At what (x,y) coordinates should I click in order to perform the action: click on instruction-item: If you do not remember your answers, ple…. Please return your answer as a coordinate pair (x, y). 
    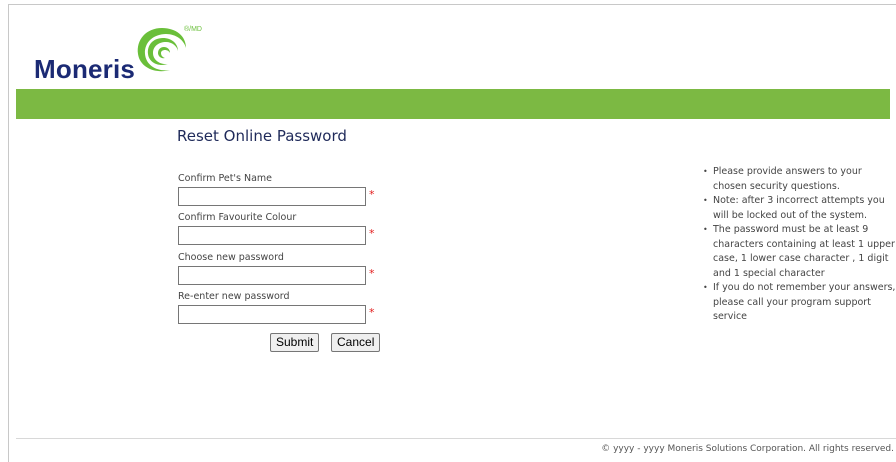
    Looking at the image, I should click on (798, 303).